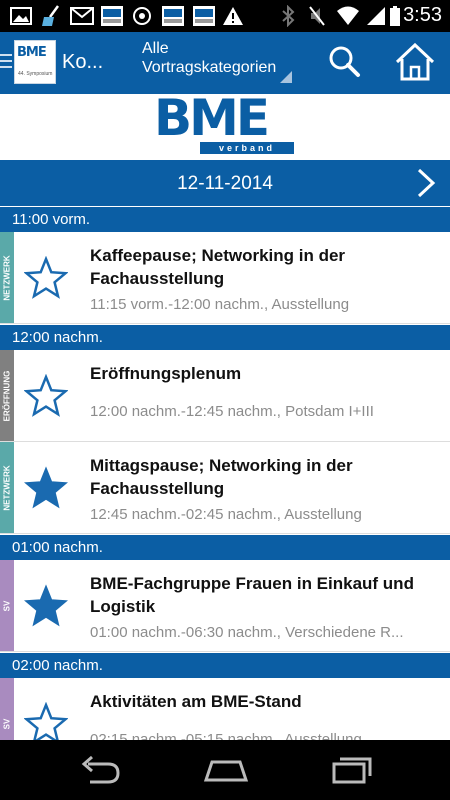 The width and height of the screenshot is (450, 800). I want to click on category-label: Alle Vortragskategorien, so click(209, 58).